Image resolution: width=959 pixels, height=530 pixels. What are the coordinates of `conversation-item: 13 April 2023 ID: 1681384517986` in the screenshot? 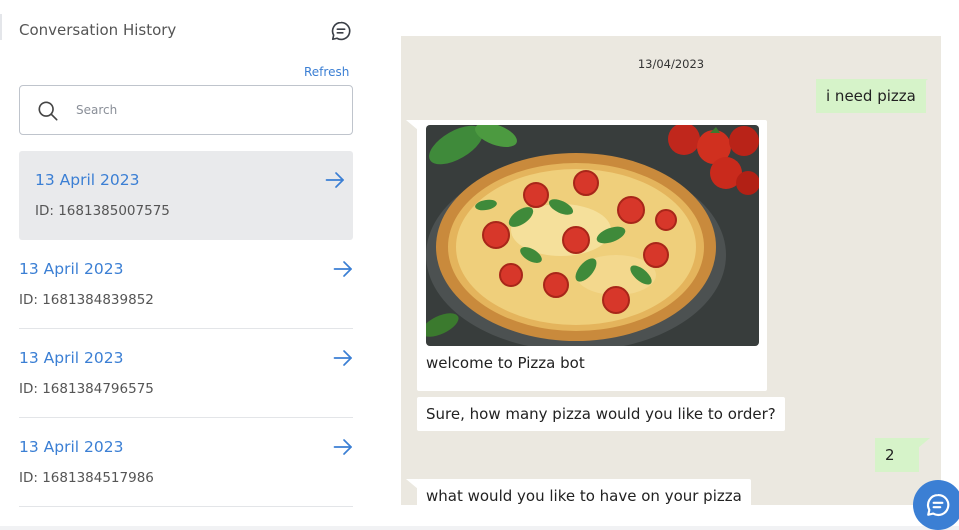 It's located at (186, 462).